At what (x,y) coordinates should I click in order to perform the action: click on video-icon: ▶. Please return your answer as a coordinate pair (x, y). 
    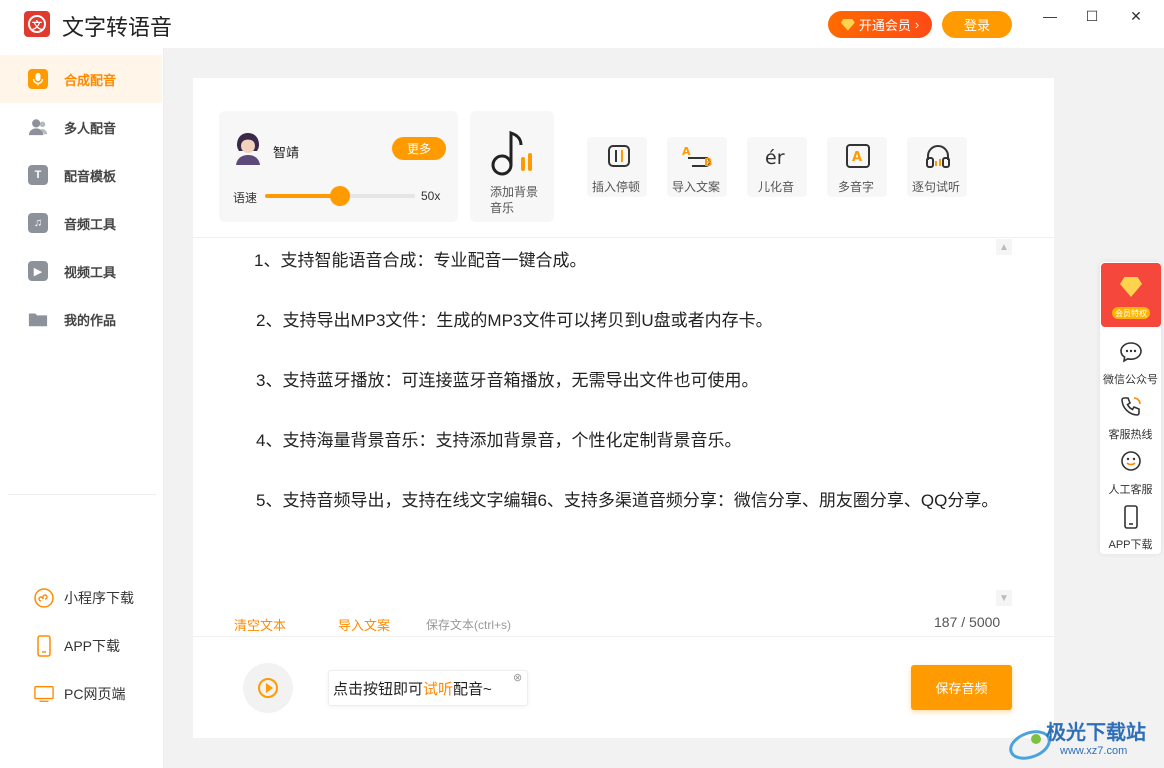
    Looking at the image, I should click on (38, 271).